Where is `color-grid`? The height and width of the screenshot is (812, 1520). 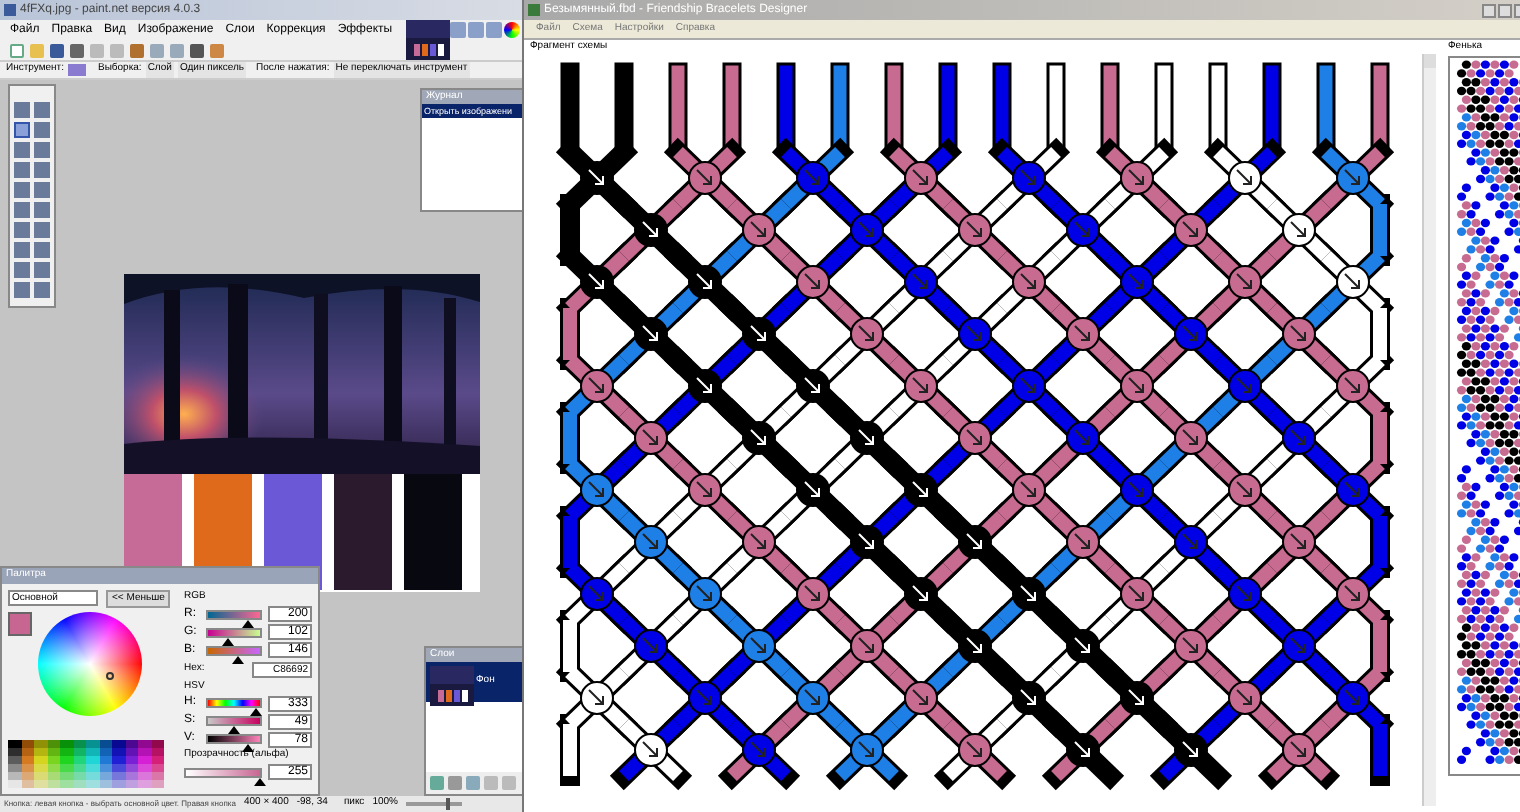
color-grid is located at coordinates (86, 764).